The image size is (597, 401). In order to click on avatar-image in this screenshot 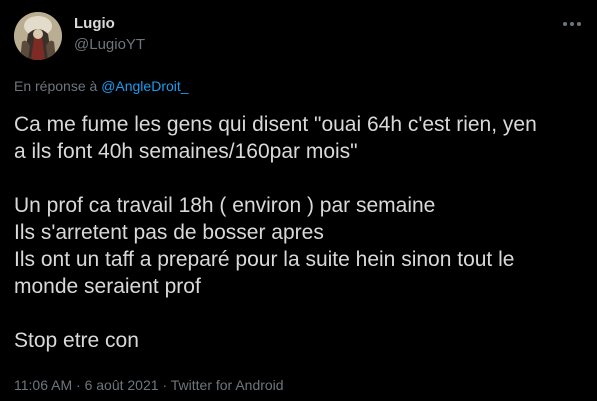, I will do `click(38, 36)`.